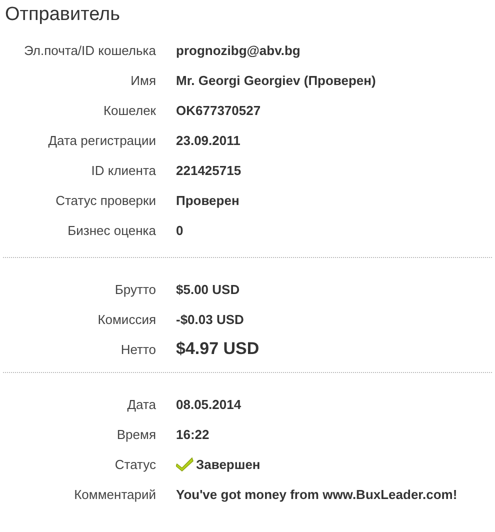 This screenshot has width=495, height=532. I want to click on field-value: You've got money from www.BuxLeader.com!, so click(317, 494).